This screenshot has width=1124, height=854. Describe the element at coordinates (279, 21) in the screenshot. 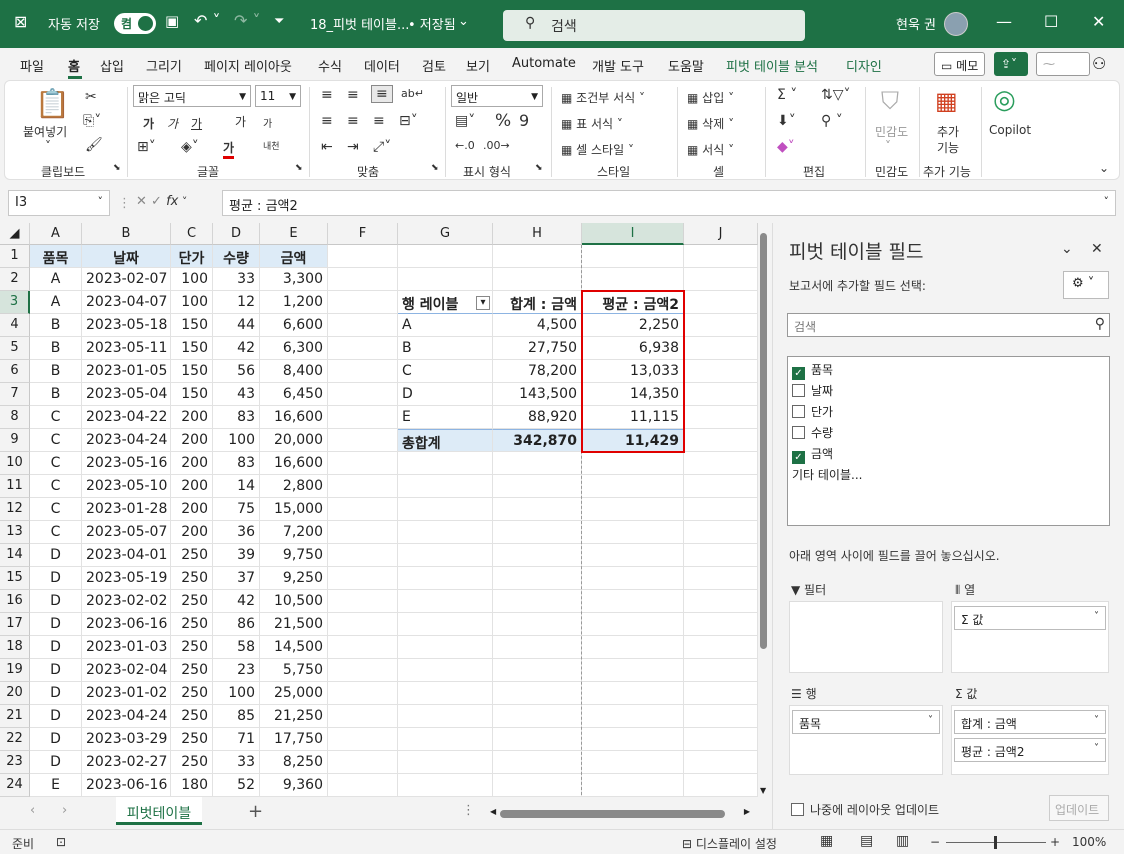

I see `qat-customize-icon: ⏷` at that location.